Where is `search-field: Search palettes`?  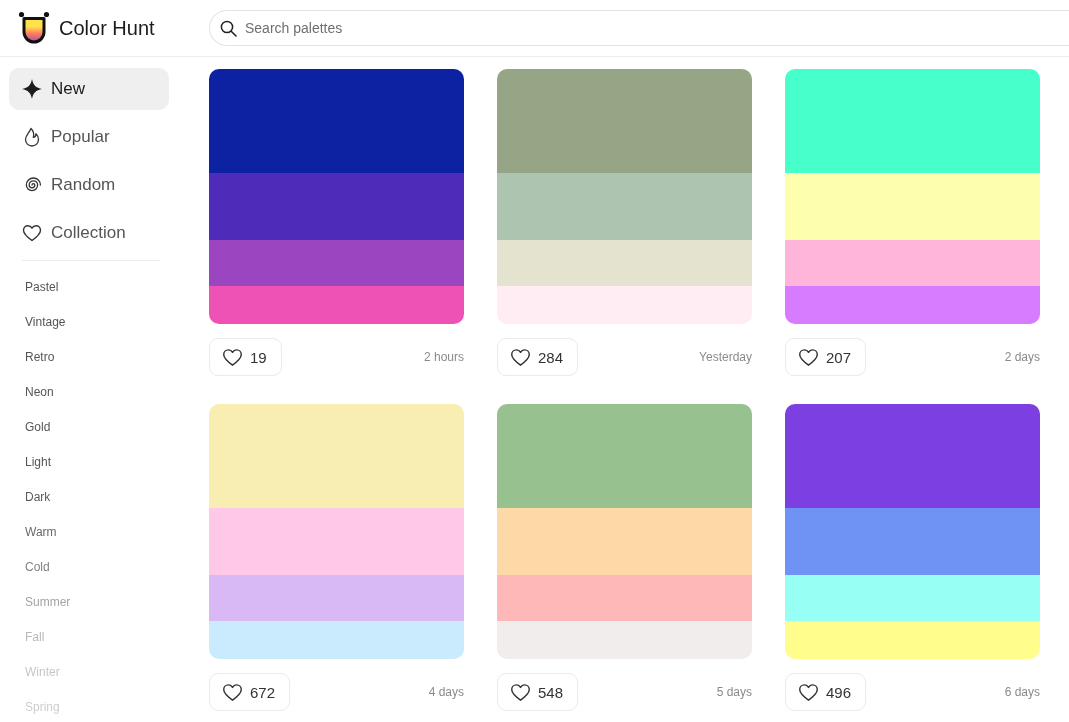 search-field: Search palettes is located at coordinates (639, 28).